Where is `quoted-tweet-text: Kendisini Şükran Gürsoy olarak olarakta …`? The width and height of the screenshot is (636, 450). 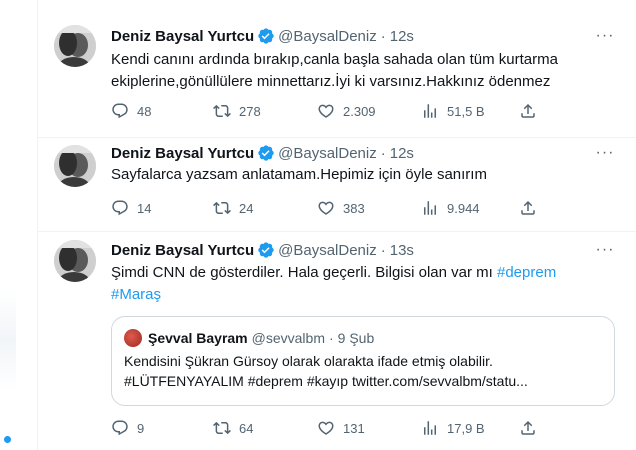
quoted-tweet-text: Kendisini Şükran Gürsoy olarak olarakta … is located at coordinates (364, 371).